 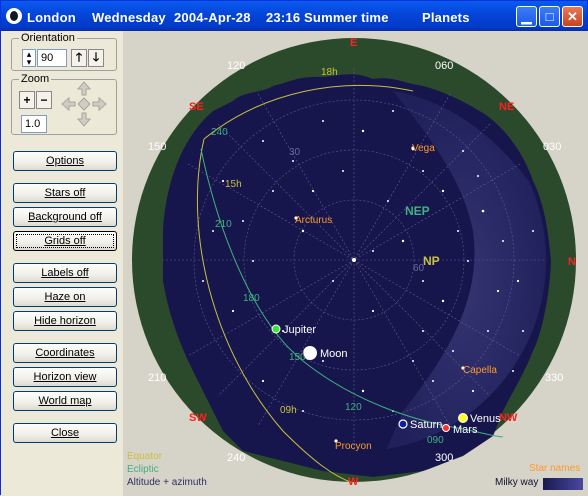 I want to click on zoom-label: Zoom, so click(x=35, y=79).